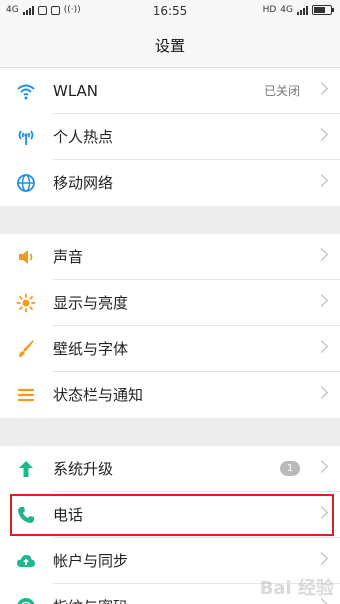  Describe the element at coordinates (76, 91) in the screenshot. I see `settings-item-label: WLAN` at that location.